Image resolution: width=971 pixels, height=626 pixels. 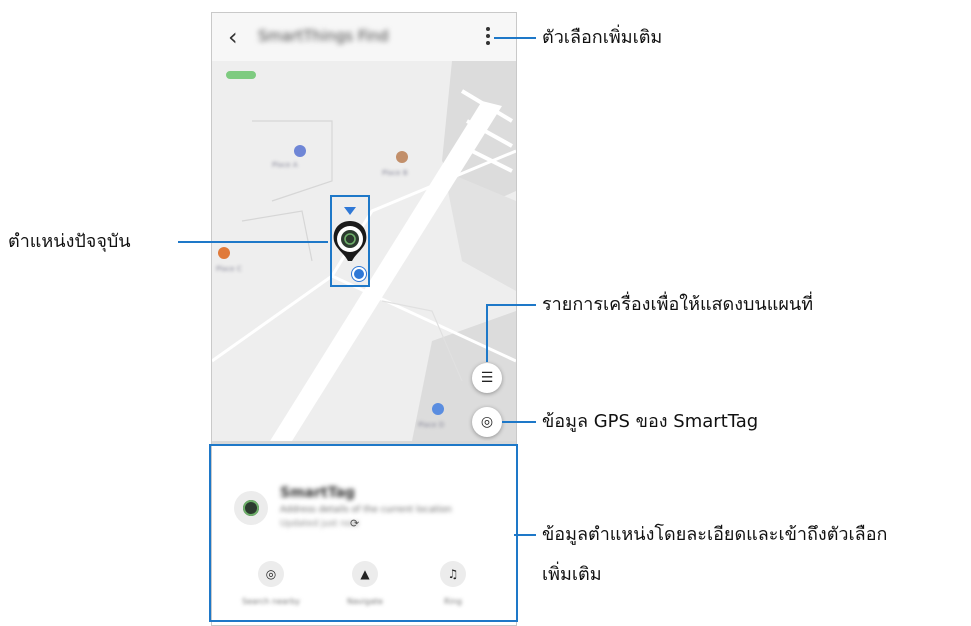 What do you see at coordinates (650, 421) in the screenshot?
I see `label-gps-info: ข้อมูล GPS ของ SmartTag` at bounding box center [650, 421].